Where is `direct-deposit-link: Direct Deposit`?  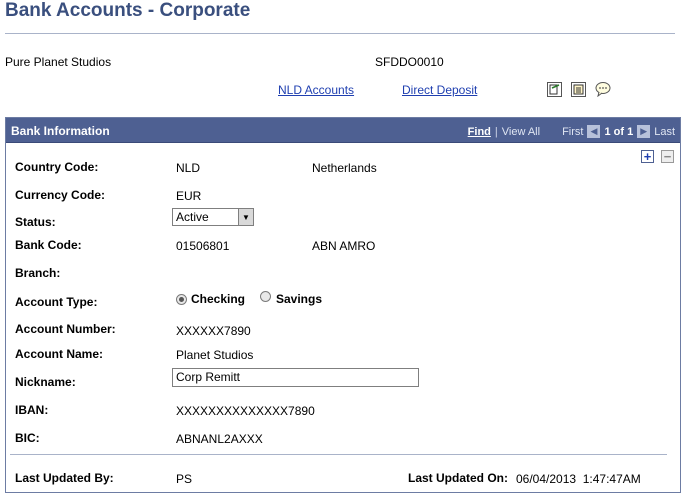
direct-deposit-link: Direct Deposit is located at coordinates (439, 90).